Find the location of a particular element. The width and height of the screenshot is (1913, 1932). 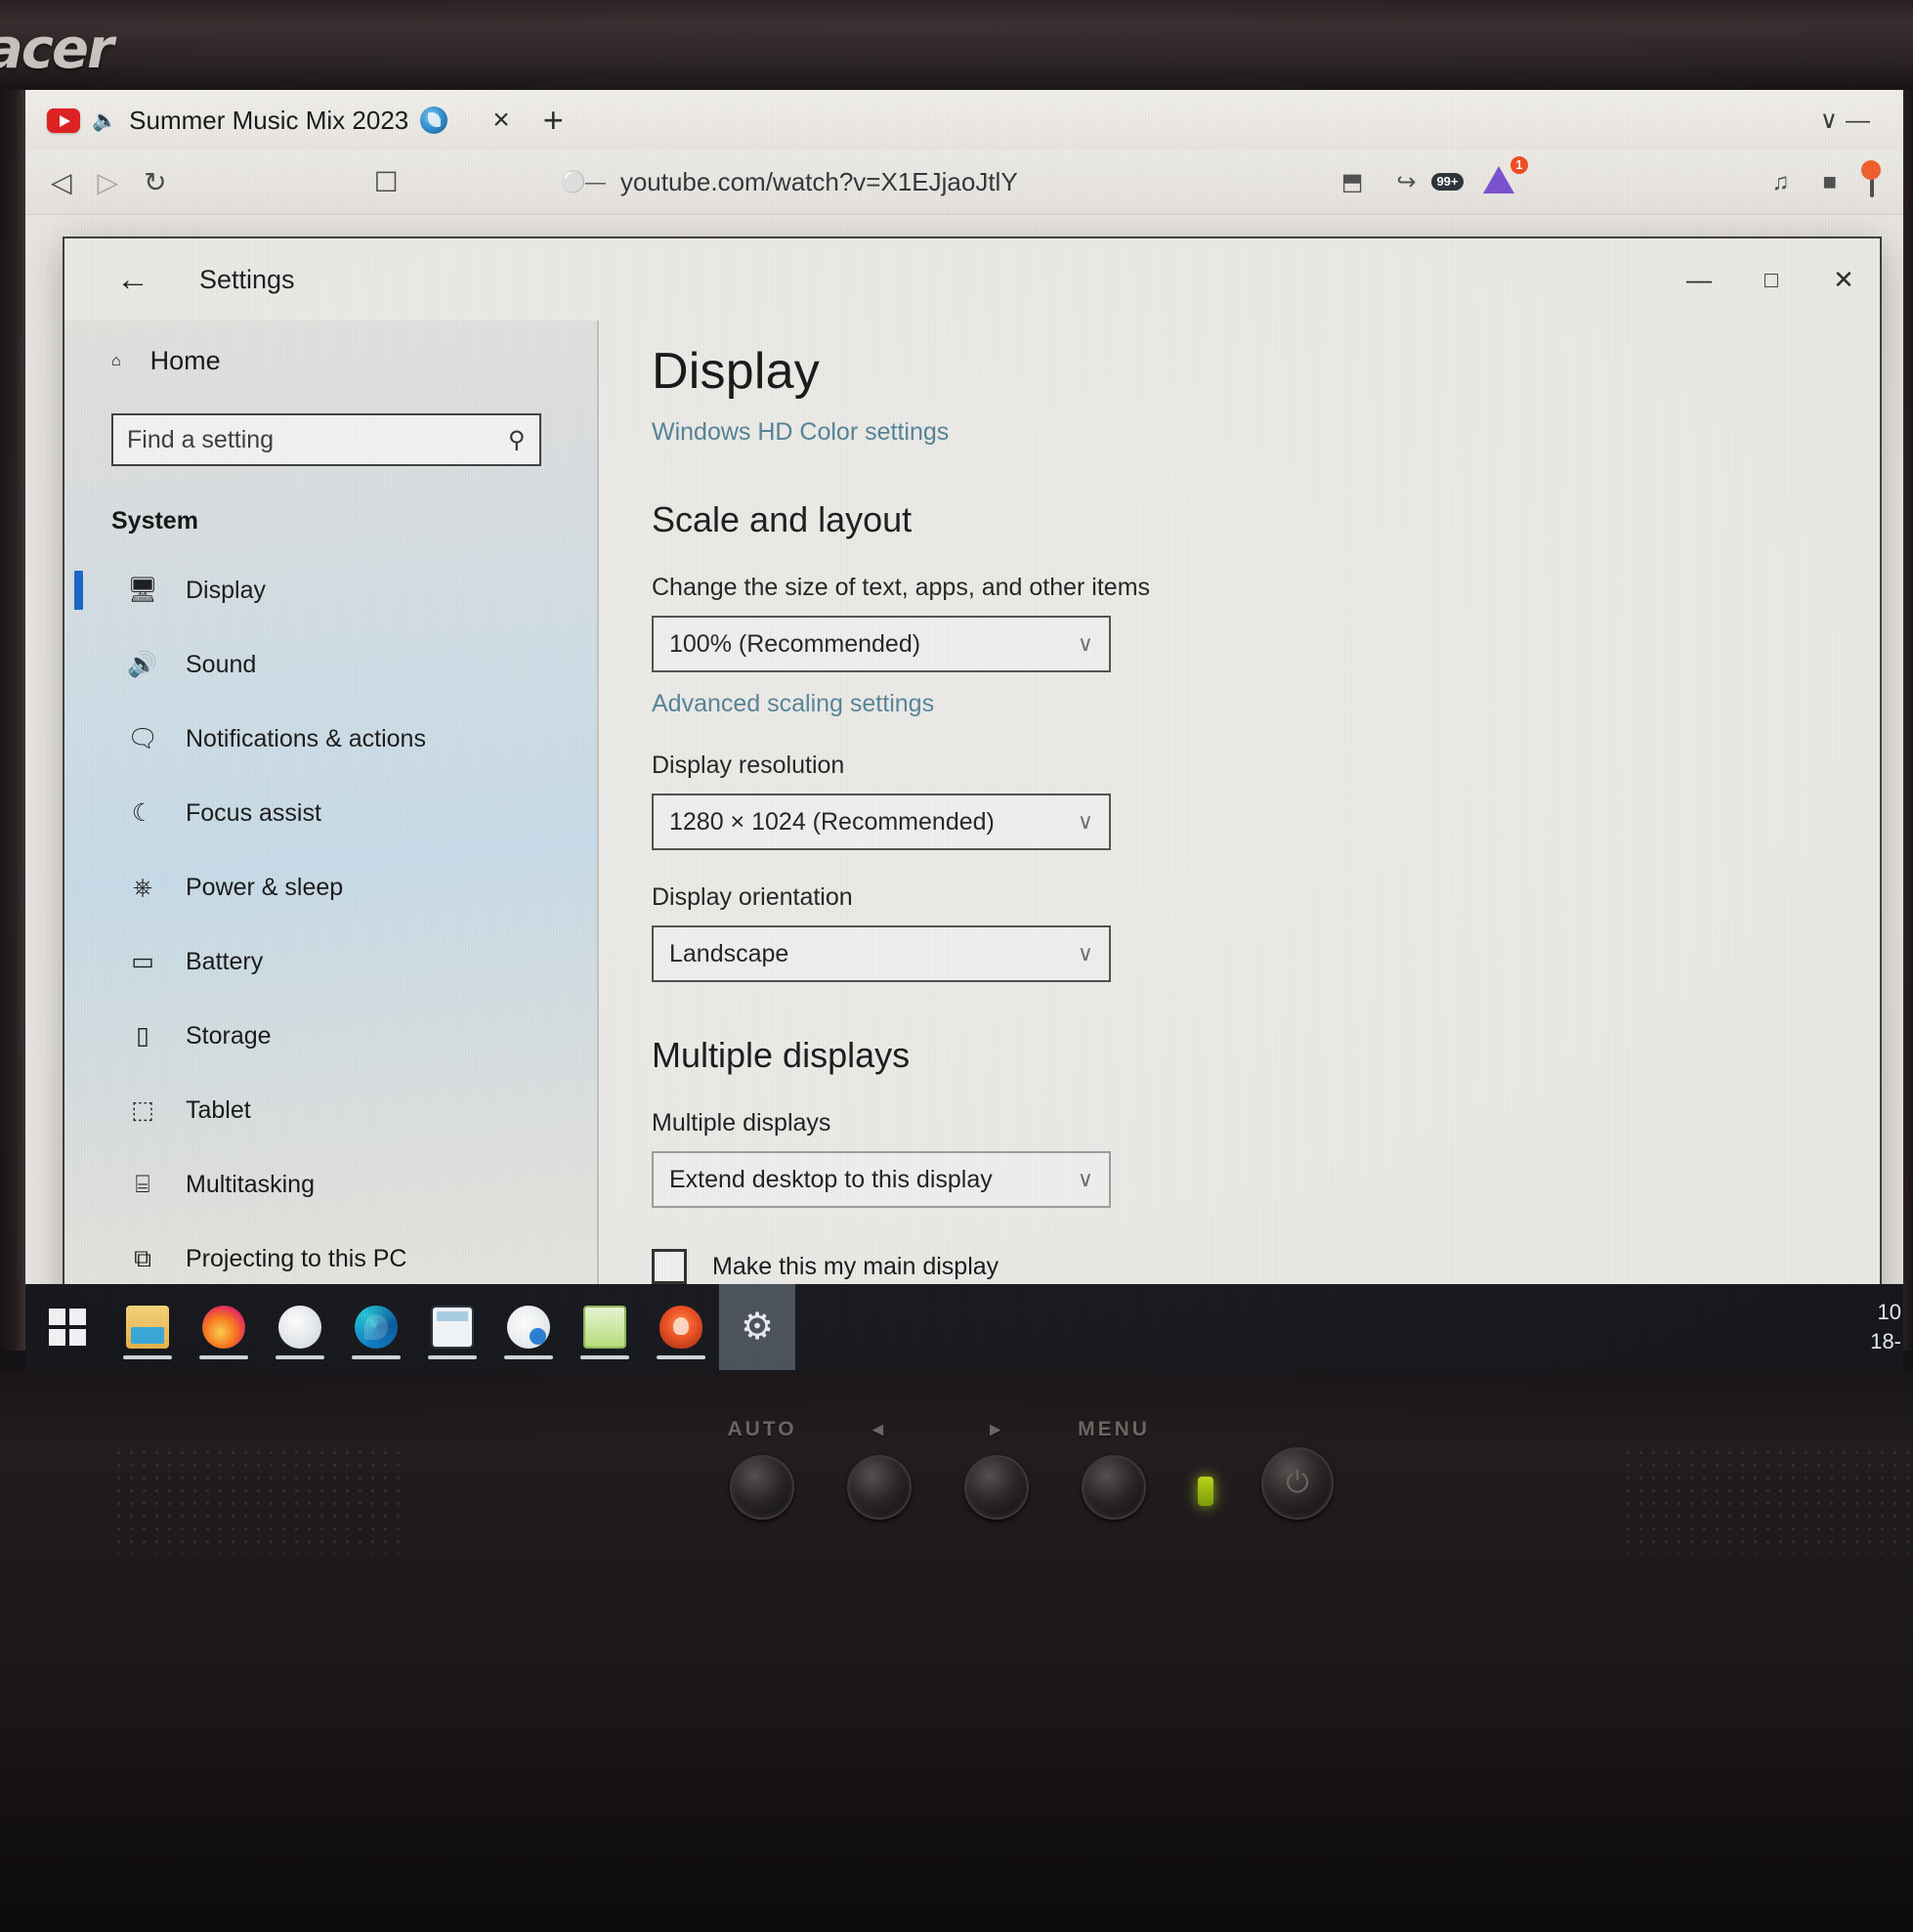

sidebar-item-multitasking: ⌸ Multitasking is located at coordinates (330, 1184).